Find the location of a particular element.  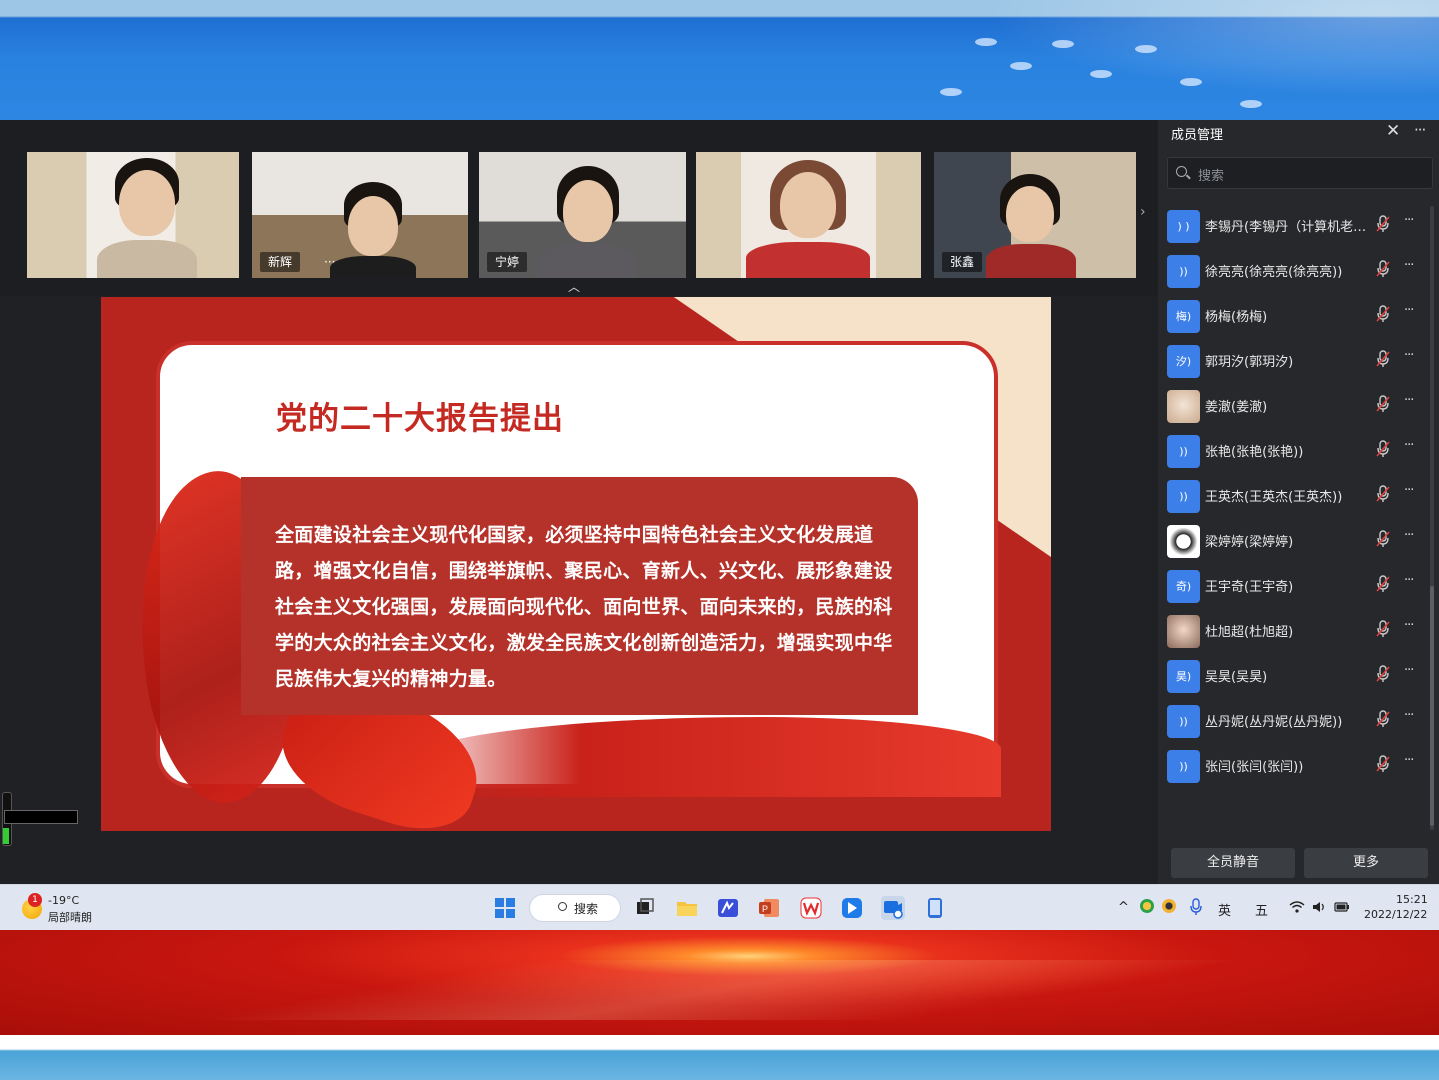

taskbar-search: 搜索 is located at coordinates (575, 908).